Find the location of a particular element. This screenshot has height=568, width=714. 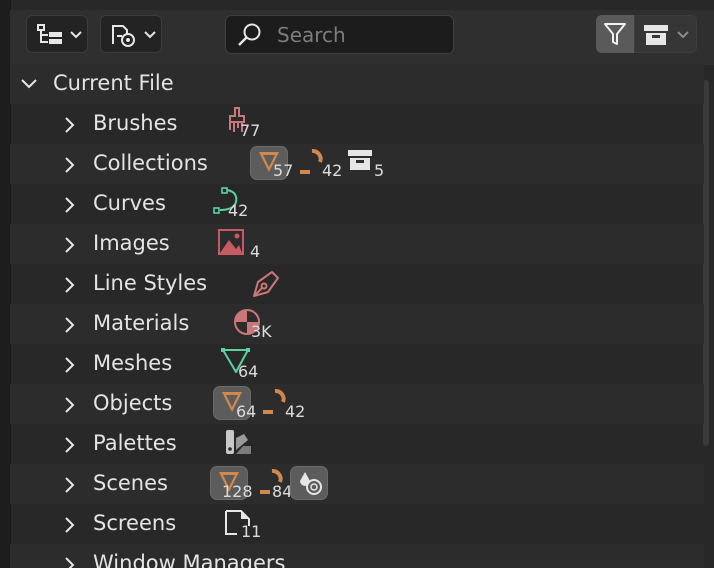

image-count: 4 is located at coordinates (255, 251).